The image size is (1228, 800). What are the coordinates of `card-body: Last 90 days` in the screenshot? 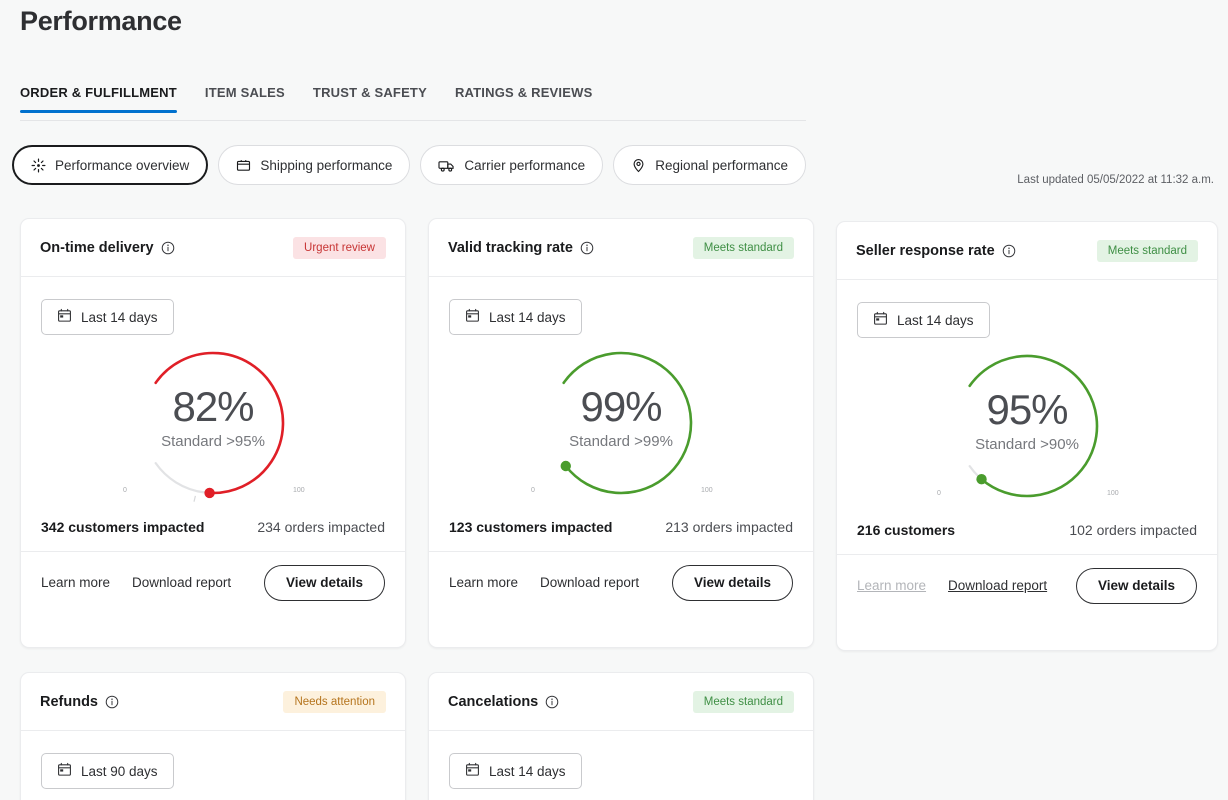 It's located at (213, 760).